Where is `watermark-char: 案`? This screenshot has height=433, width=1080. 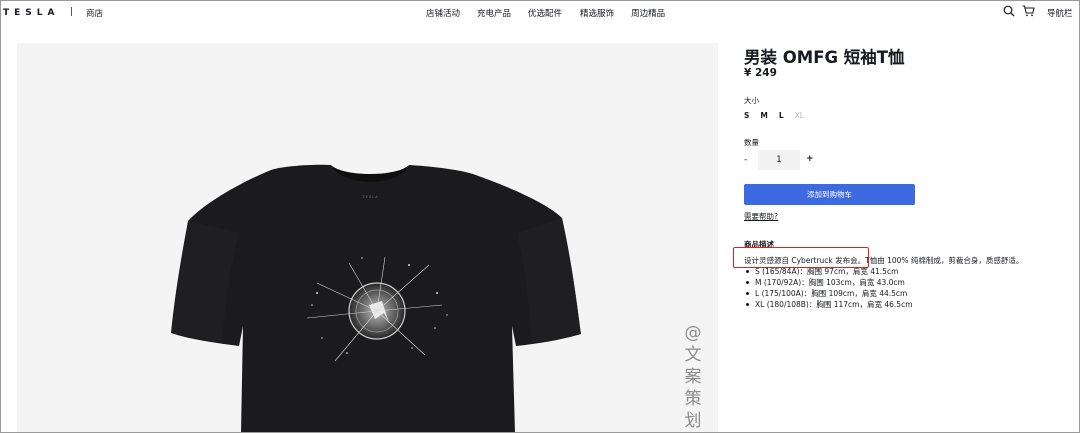 watermark-char: 案 is located at coordinates (693, 377).